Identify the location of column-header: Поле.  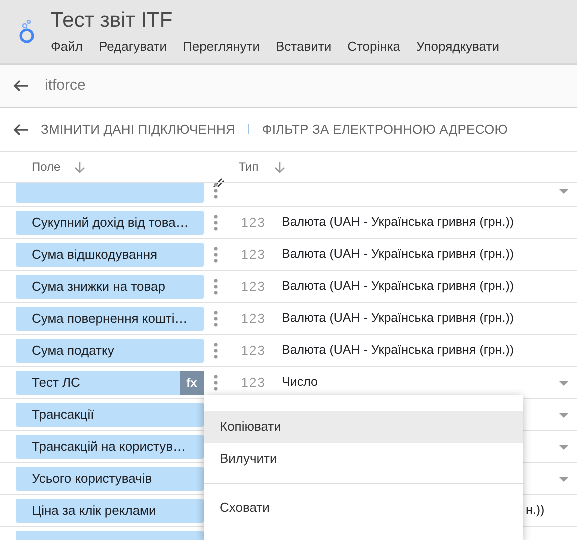
(46, 167).